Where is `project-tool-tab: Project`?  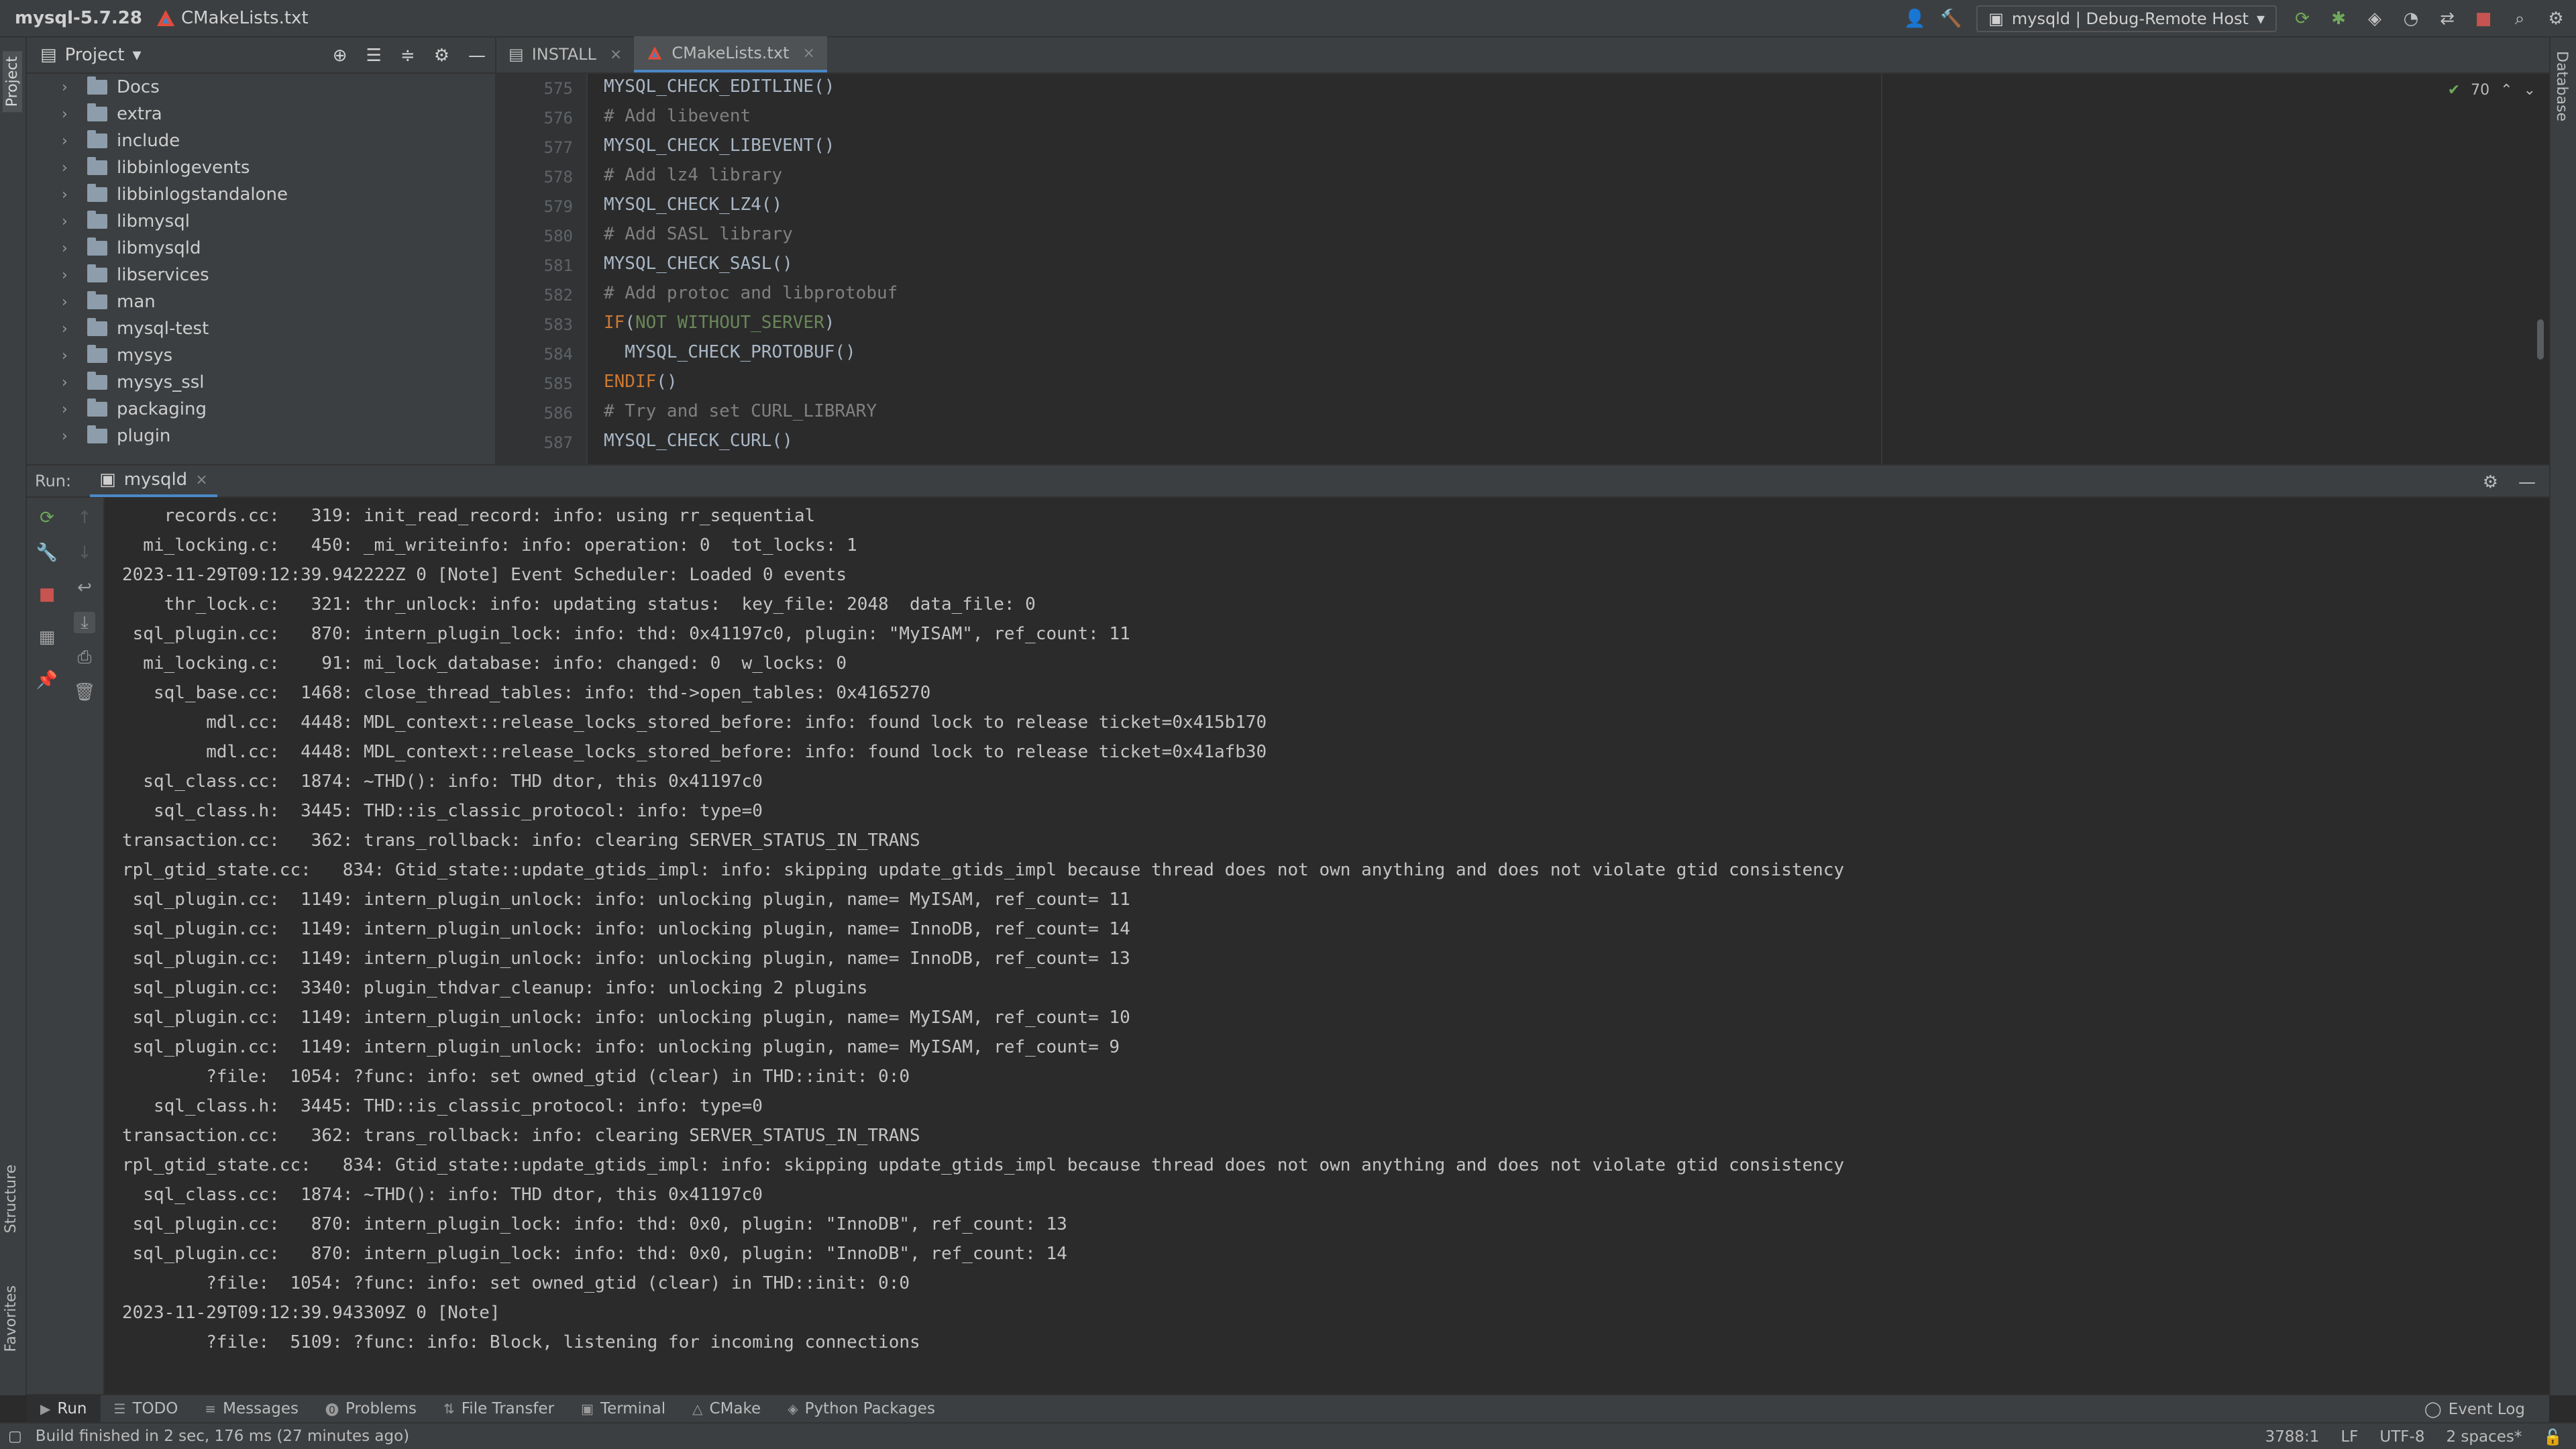
project-tool-tab: Project is located at coordinates (12, 82).